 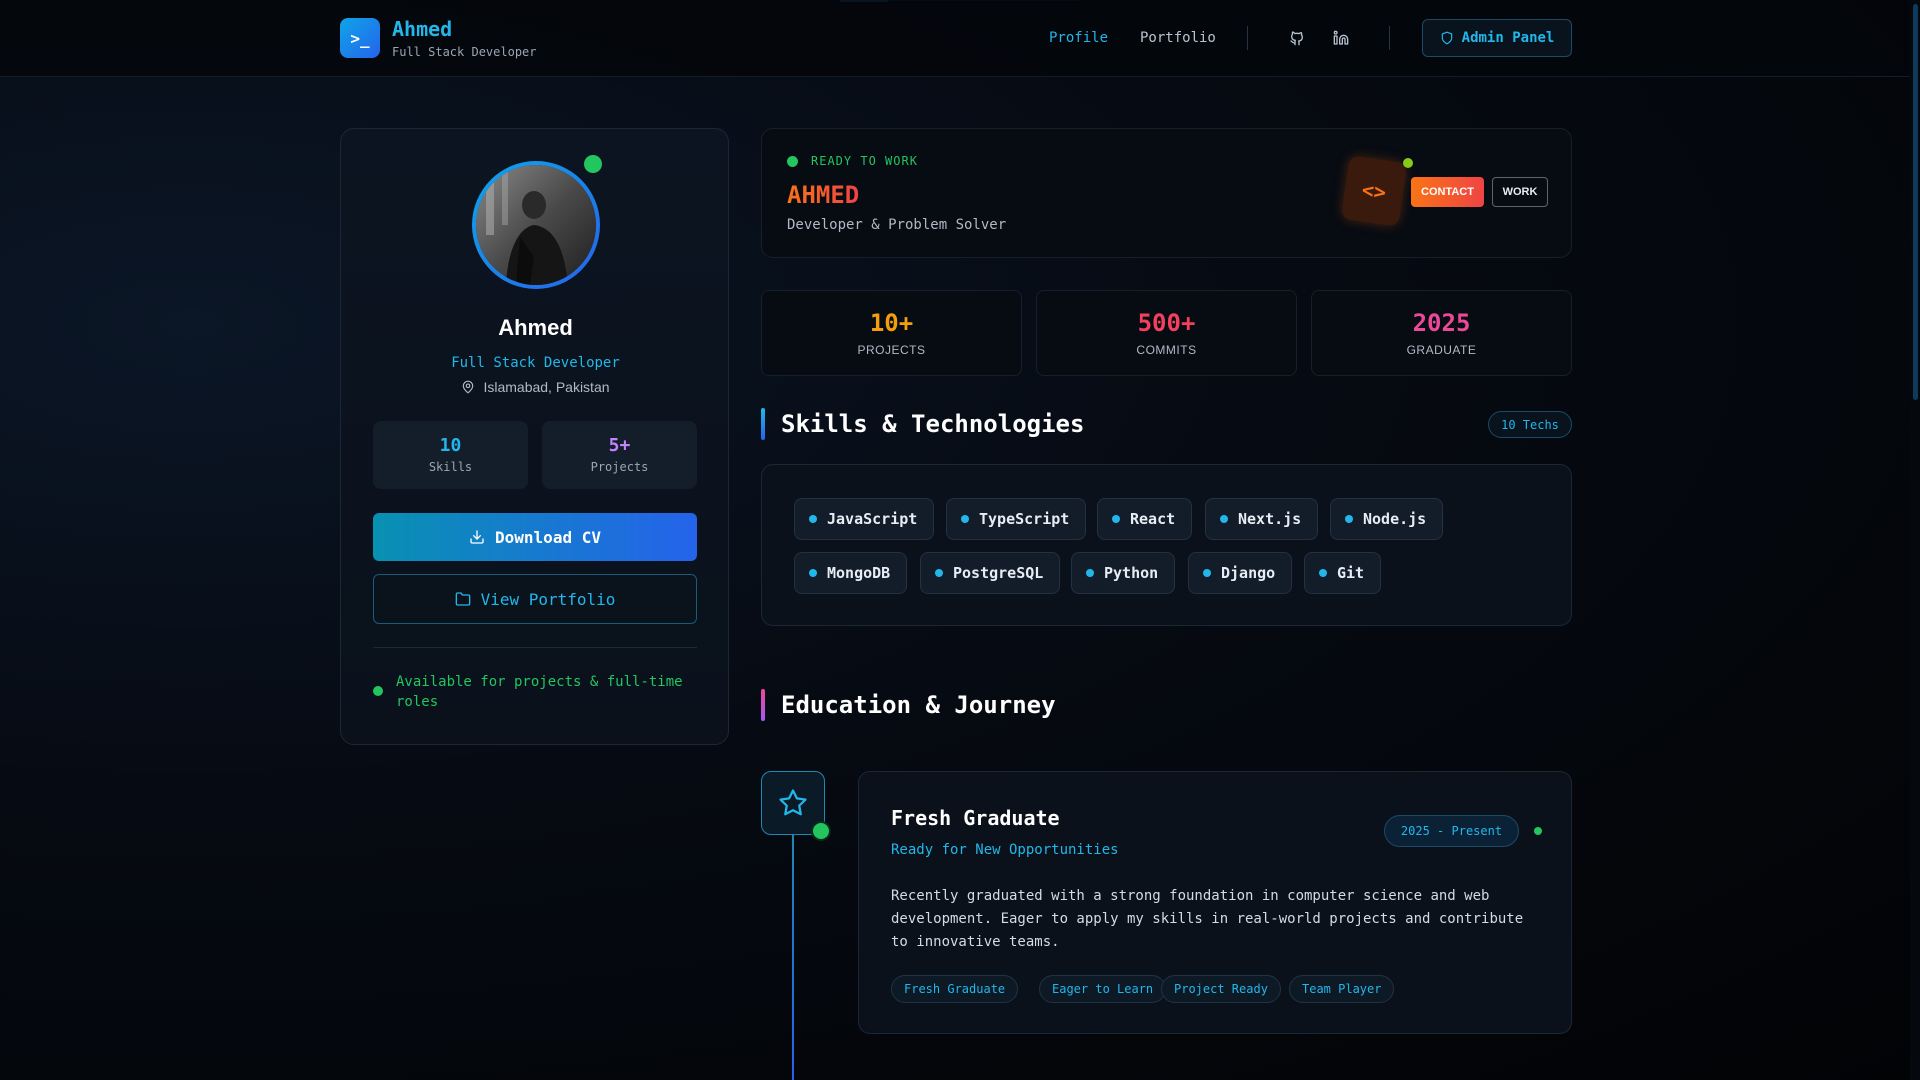 I want to click on skill-chip: React, so click(x=1145, y=519).